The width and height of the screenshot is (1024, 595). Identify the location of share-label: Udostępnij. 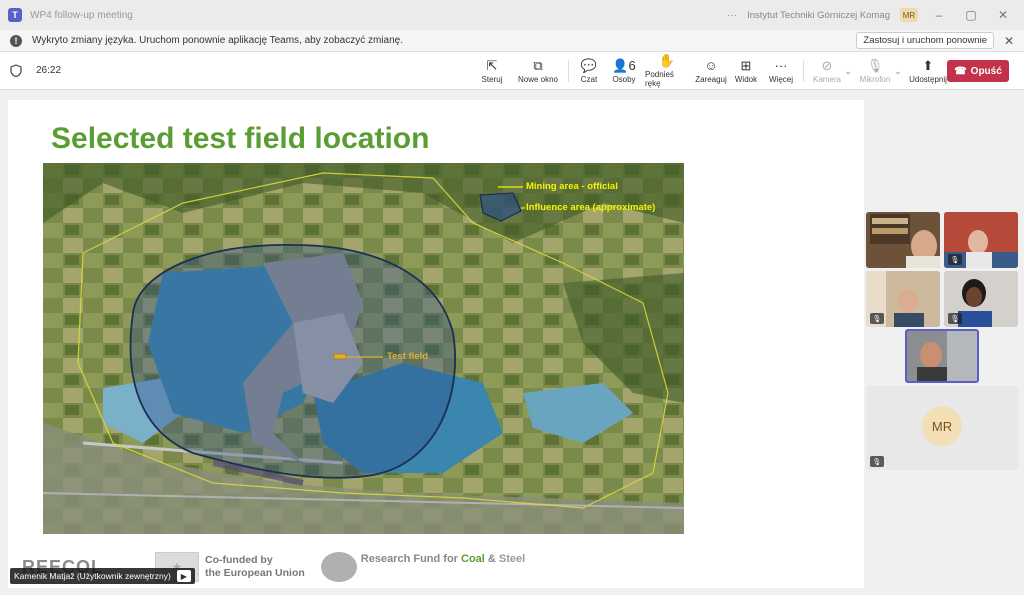
(928, 79).